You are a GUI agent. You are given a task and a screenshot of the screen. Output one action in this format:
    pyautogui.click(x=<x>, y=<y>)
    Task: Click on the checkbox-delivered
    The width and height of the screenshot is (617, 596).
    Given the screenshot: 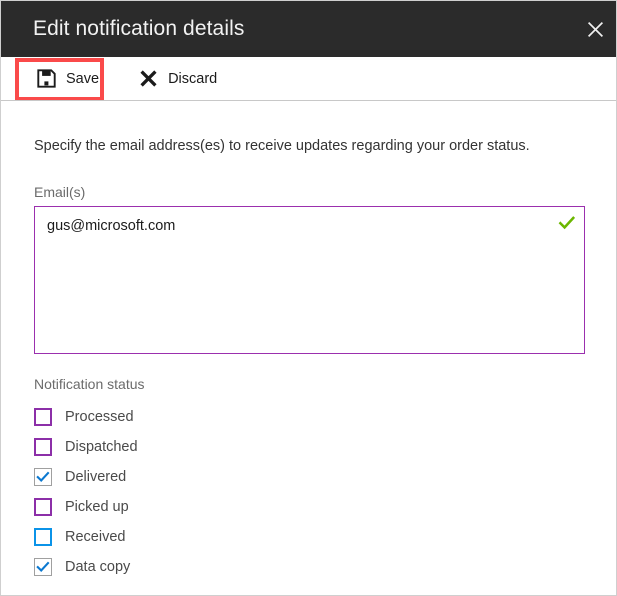 What is the action you would take?
    pyautogui.click(x=43, y=477)
    